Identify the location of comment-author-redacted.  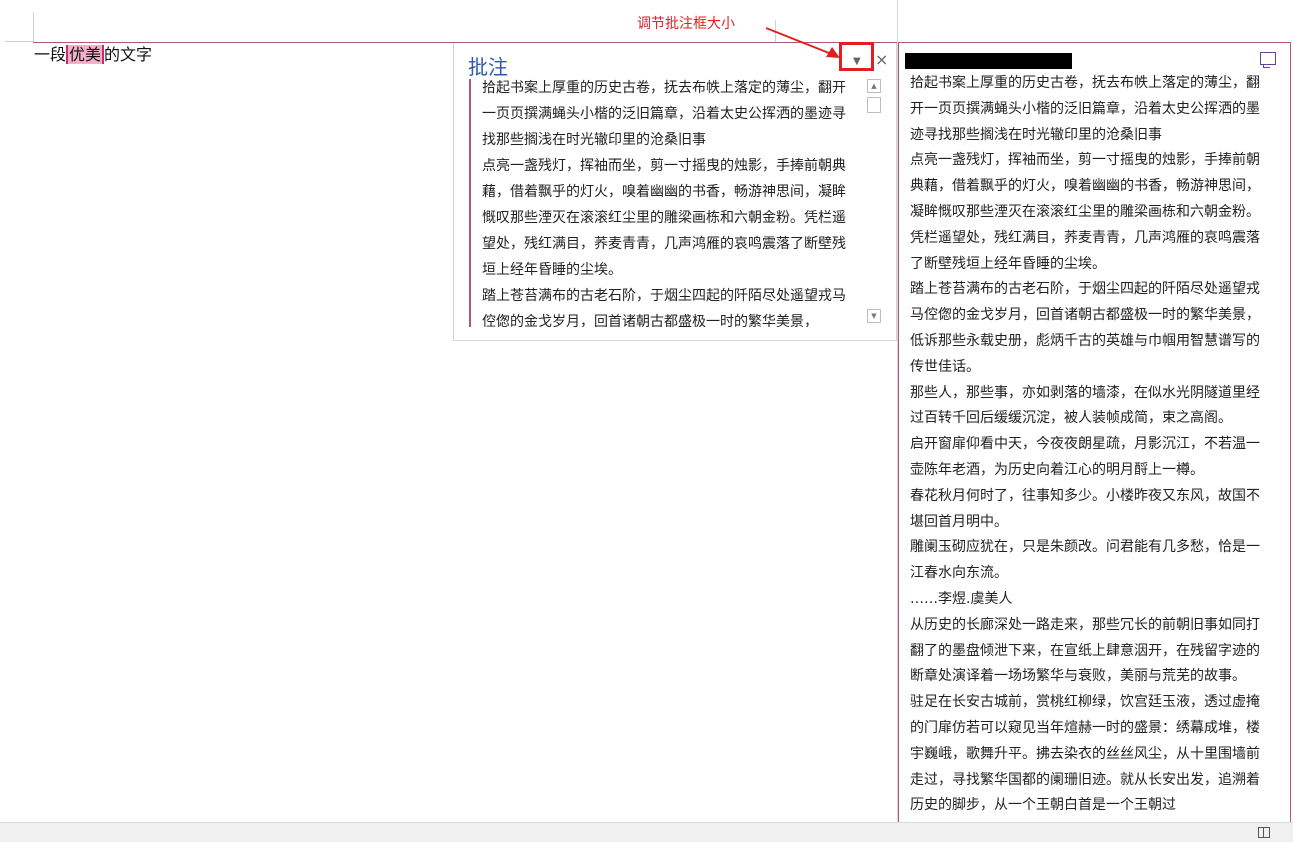
(988, 61).